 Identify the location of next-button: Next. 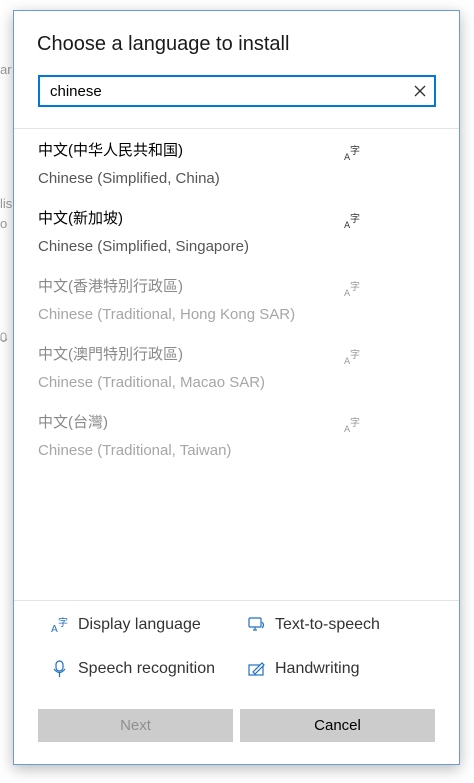
(135, 725).